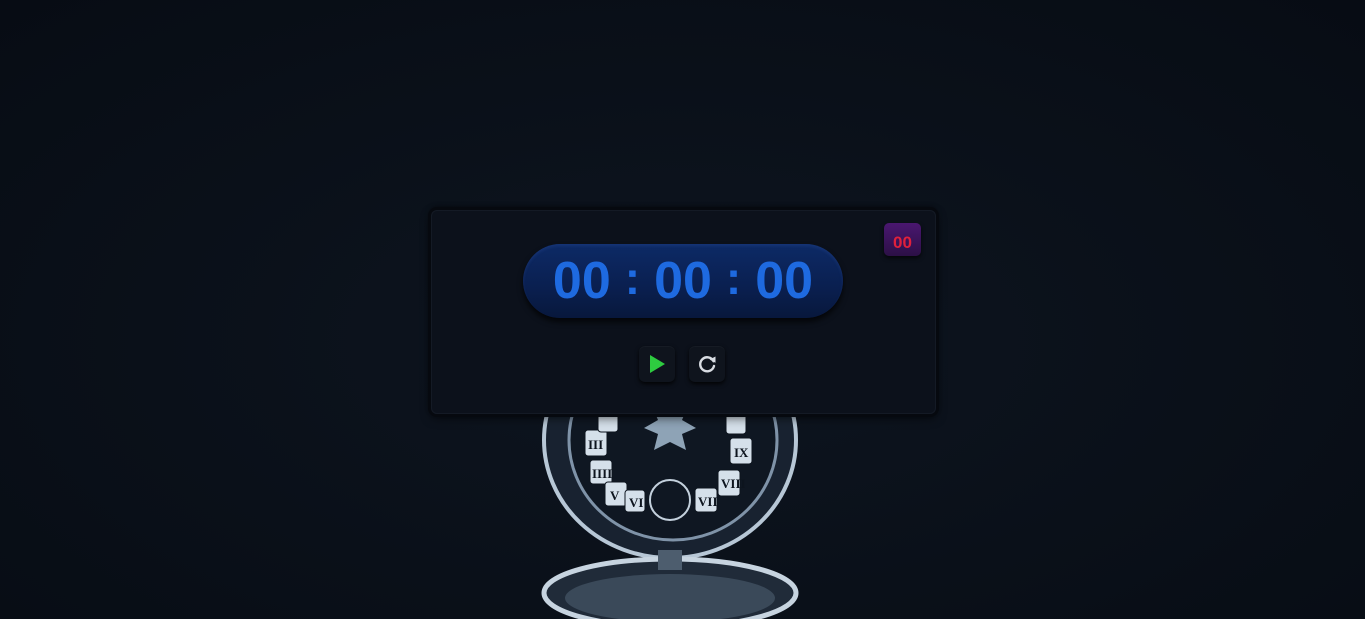 This screenshot has width=1365, height=619. Describe the element at coordinates (682, 364) in the screenshot. I see `controls` at that location.